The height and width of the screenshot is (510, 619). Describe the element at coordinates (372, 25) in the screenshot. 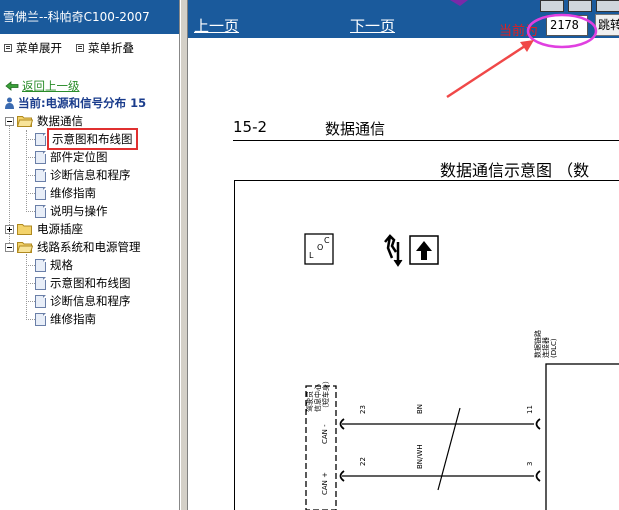

I see `next-page-link: 下一页` at that location.